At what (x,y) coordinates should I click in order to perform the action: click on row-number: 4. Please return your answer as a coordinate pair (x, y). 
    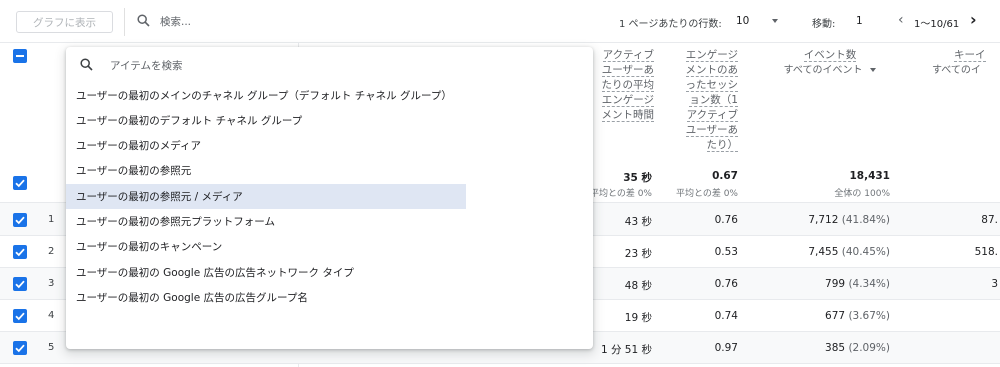
    Looking at the image, I should click on (51, 315).